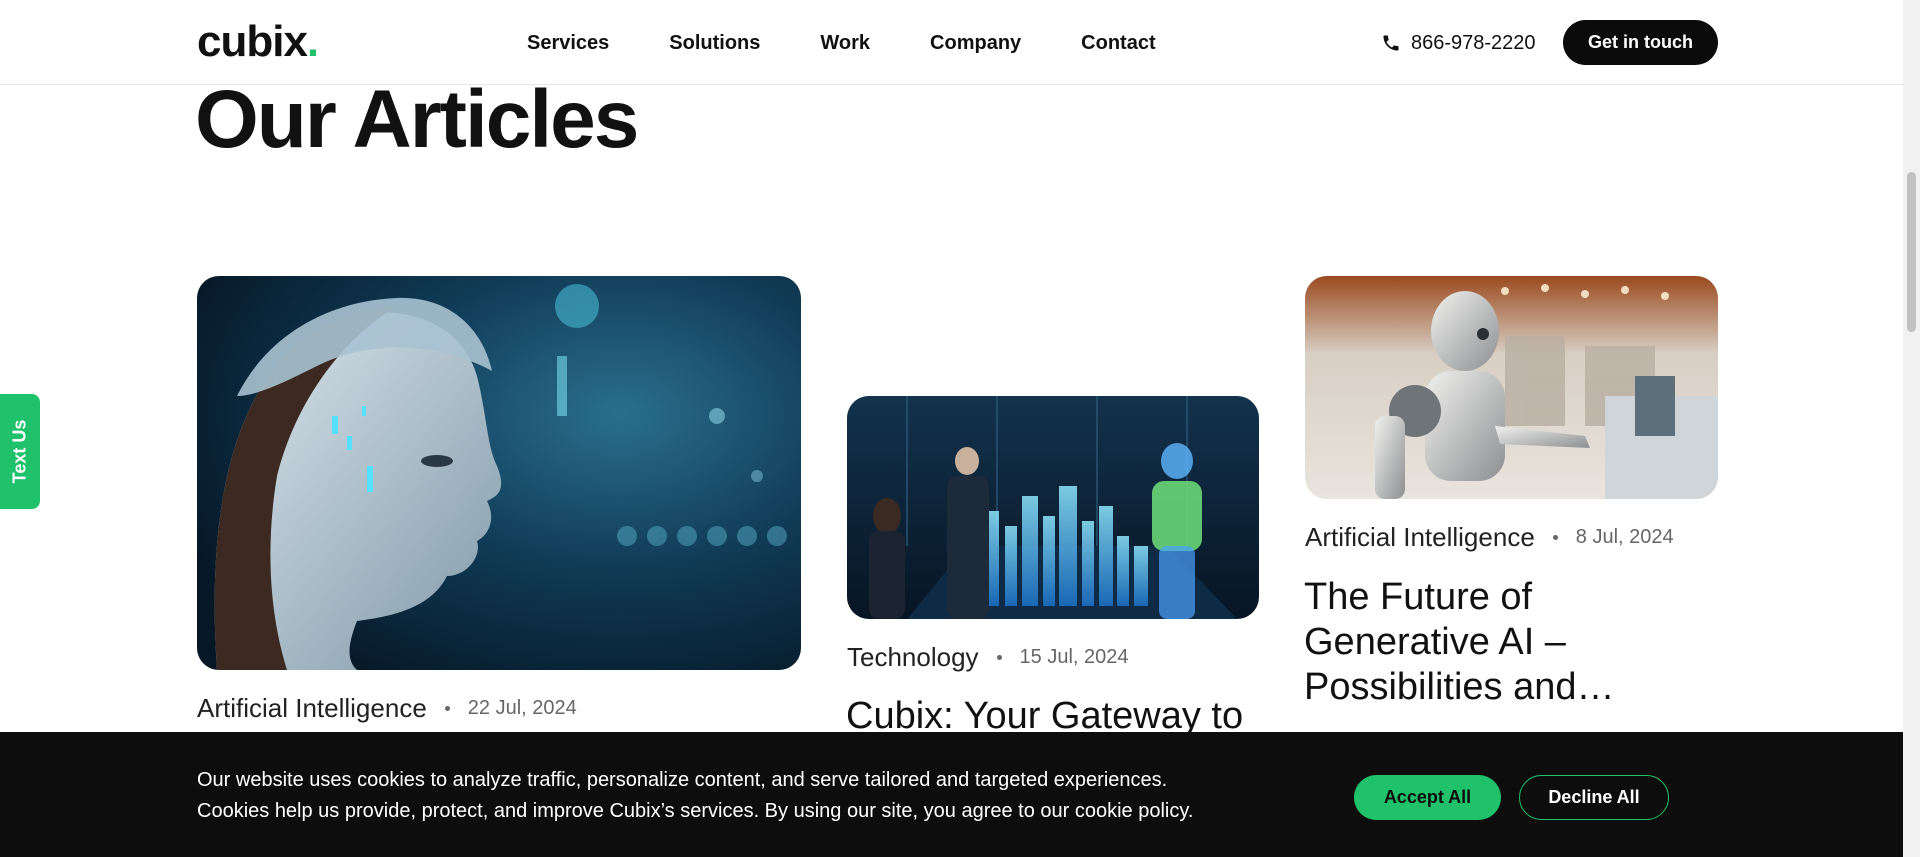  What do you see at coordinates (1473, 43) in the screenshot?
I see `phone-number: 866-978-2220` at bounding box center [1473, 43].